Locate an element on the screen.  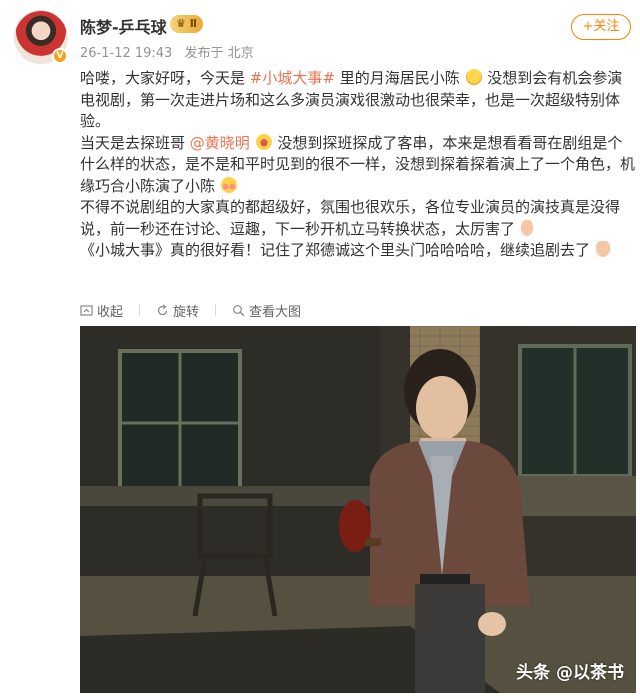
vip-level: Ⅱ is located at coordinates (193, 23).